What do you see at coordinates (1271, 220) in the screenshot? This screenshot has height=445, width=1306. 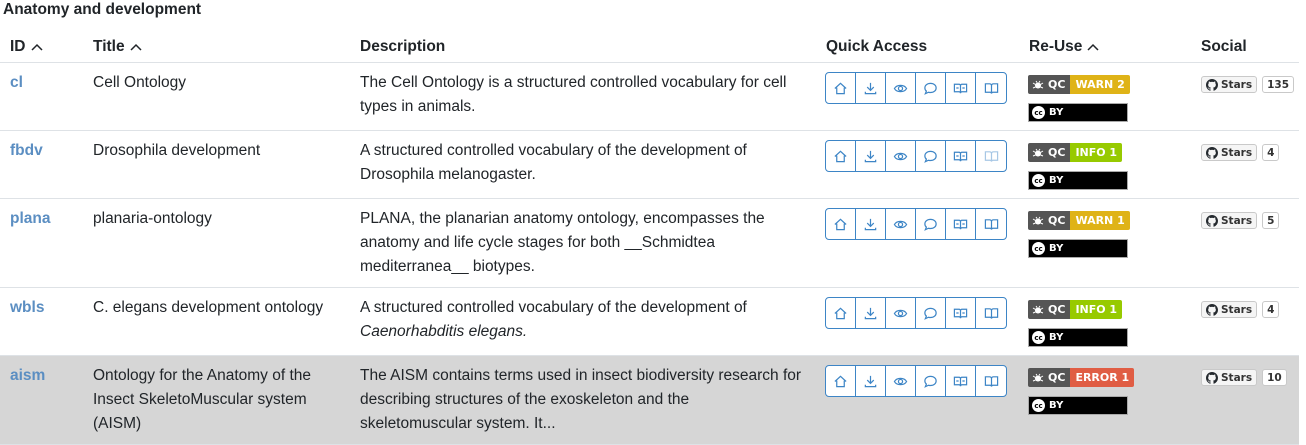 I see `stars-count: 5` at bounding box center [1271, 220].